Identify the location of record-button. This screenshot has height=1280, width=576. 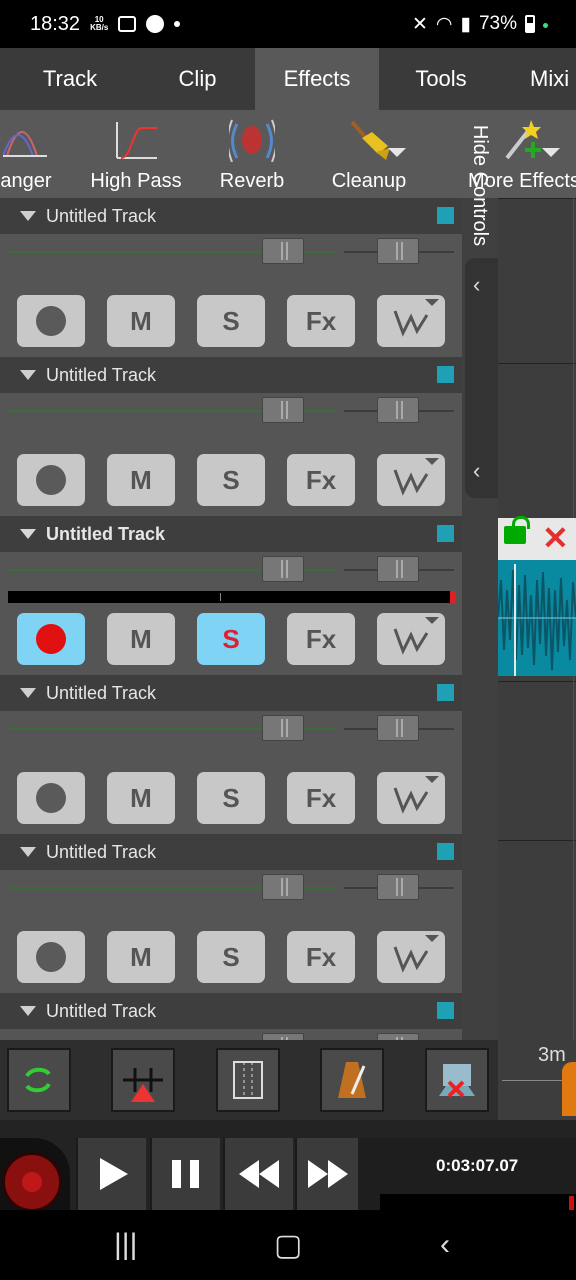
(35, 1175).